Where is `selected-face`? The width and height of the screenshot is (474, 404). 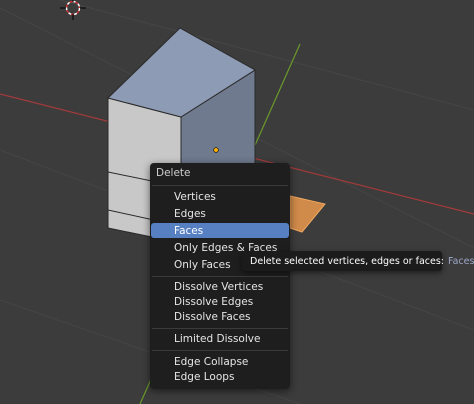 selected-face is located at coordinates (307, 214).